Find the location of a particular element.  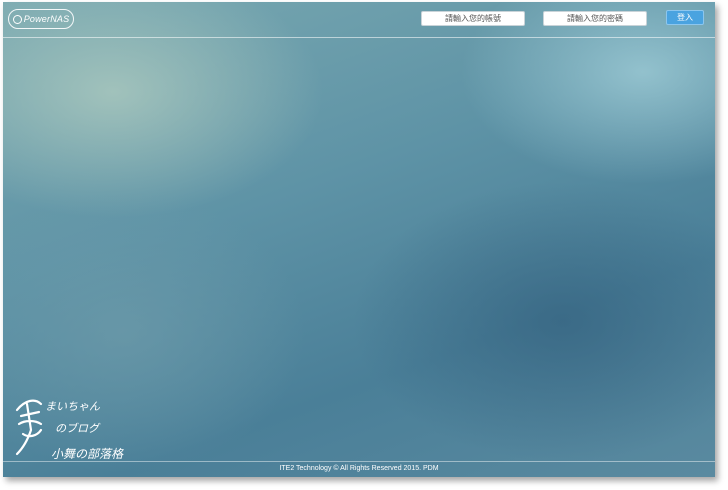

account-input is located at coordinates (473, 18).